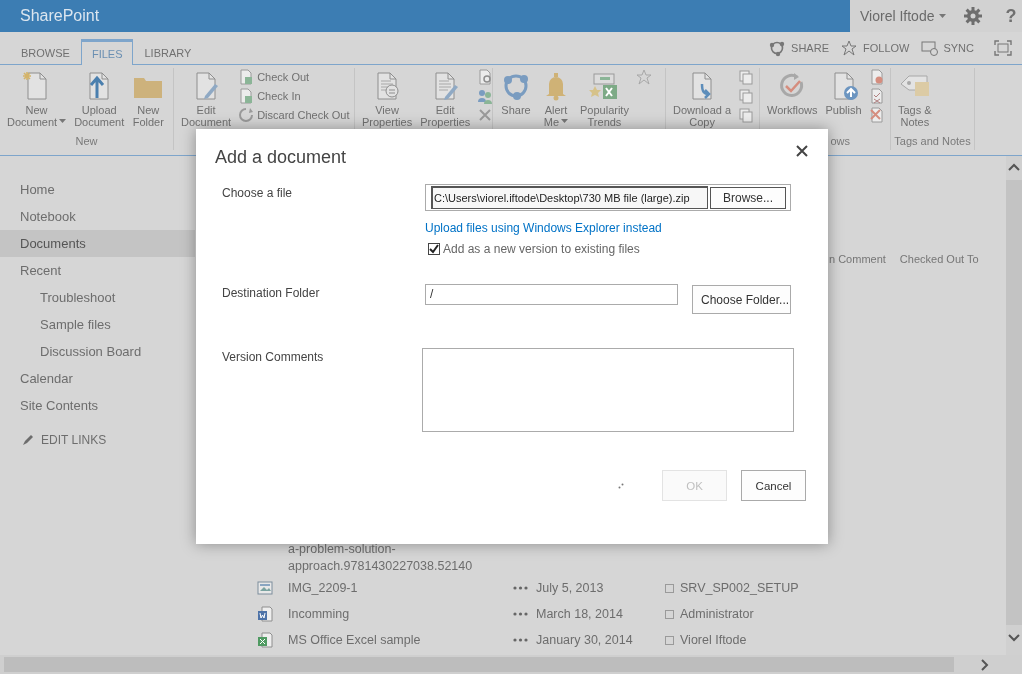 This screenshot has width=1022, height=674. I want to click on nav-link: Documents, so click(97, 243).